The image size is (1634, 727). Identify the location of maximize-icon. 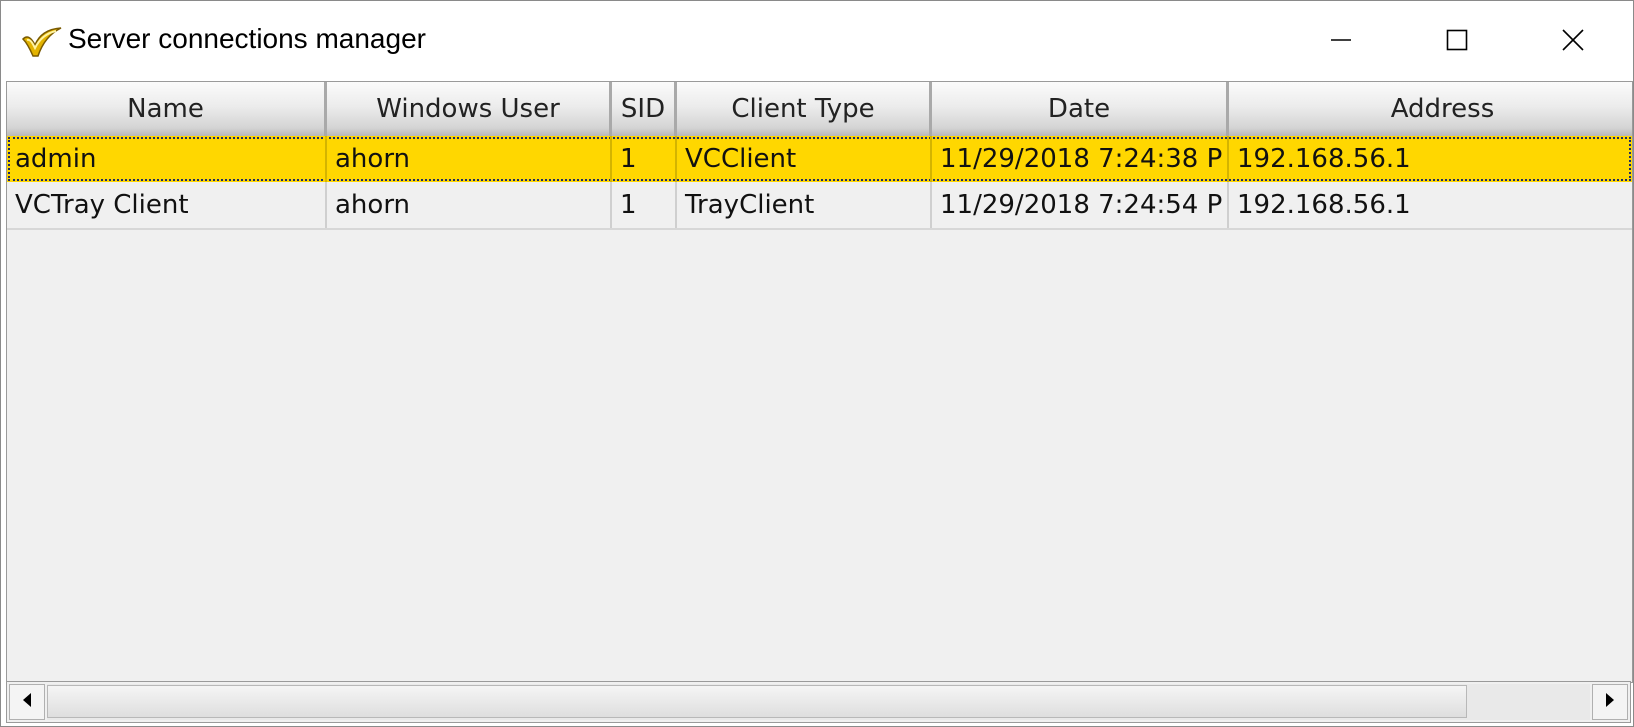
(1457, 40).